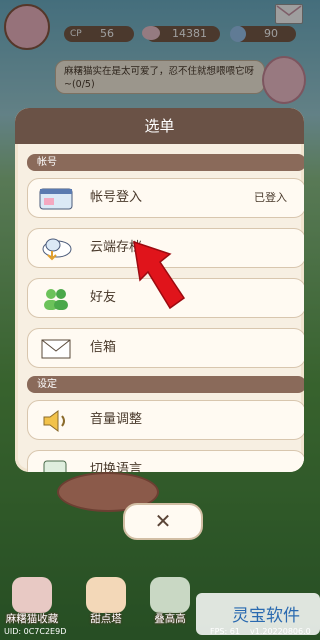  I want to click on volume-button: 音量调整, so click(165, 420).